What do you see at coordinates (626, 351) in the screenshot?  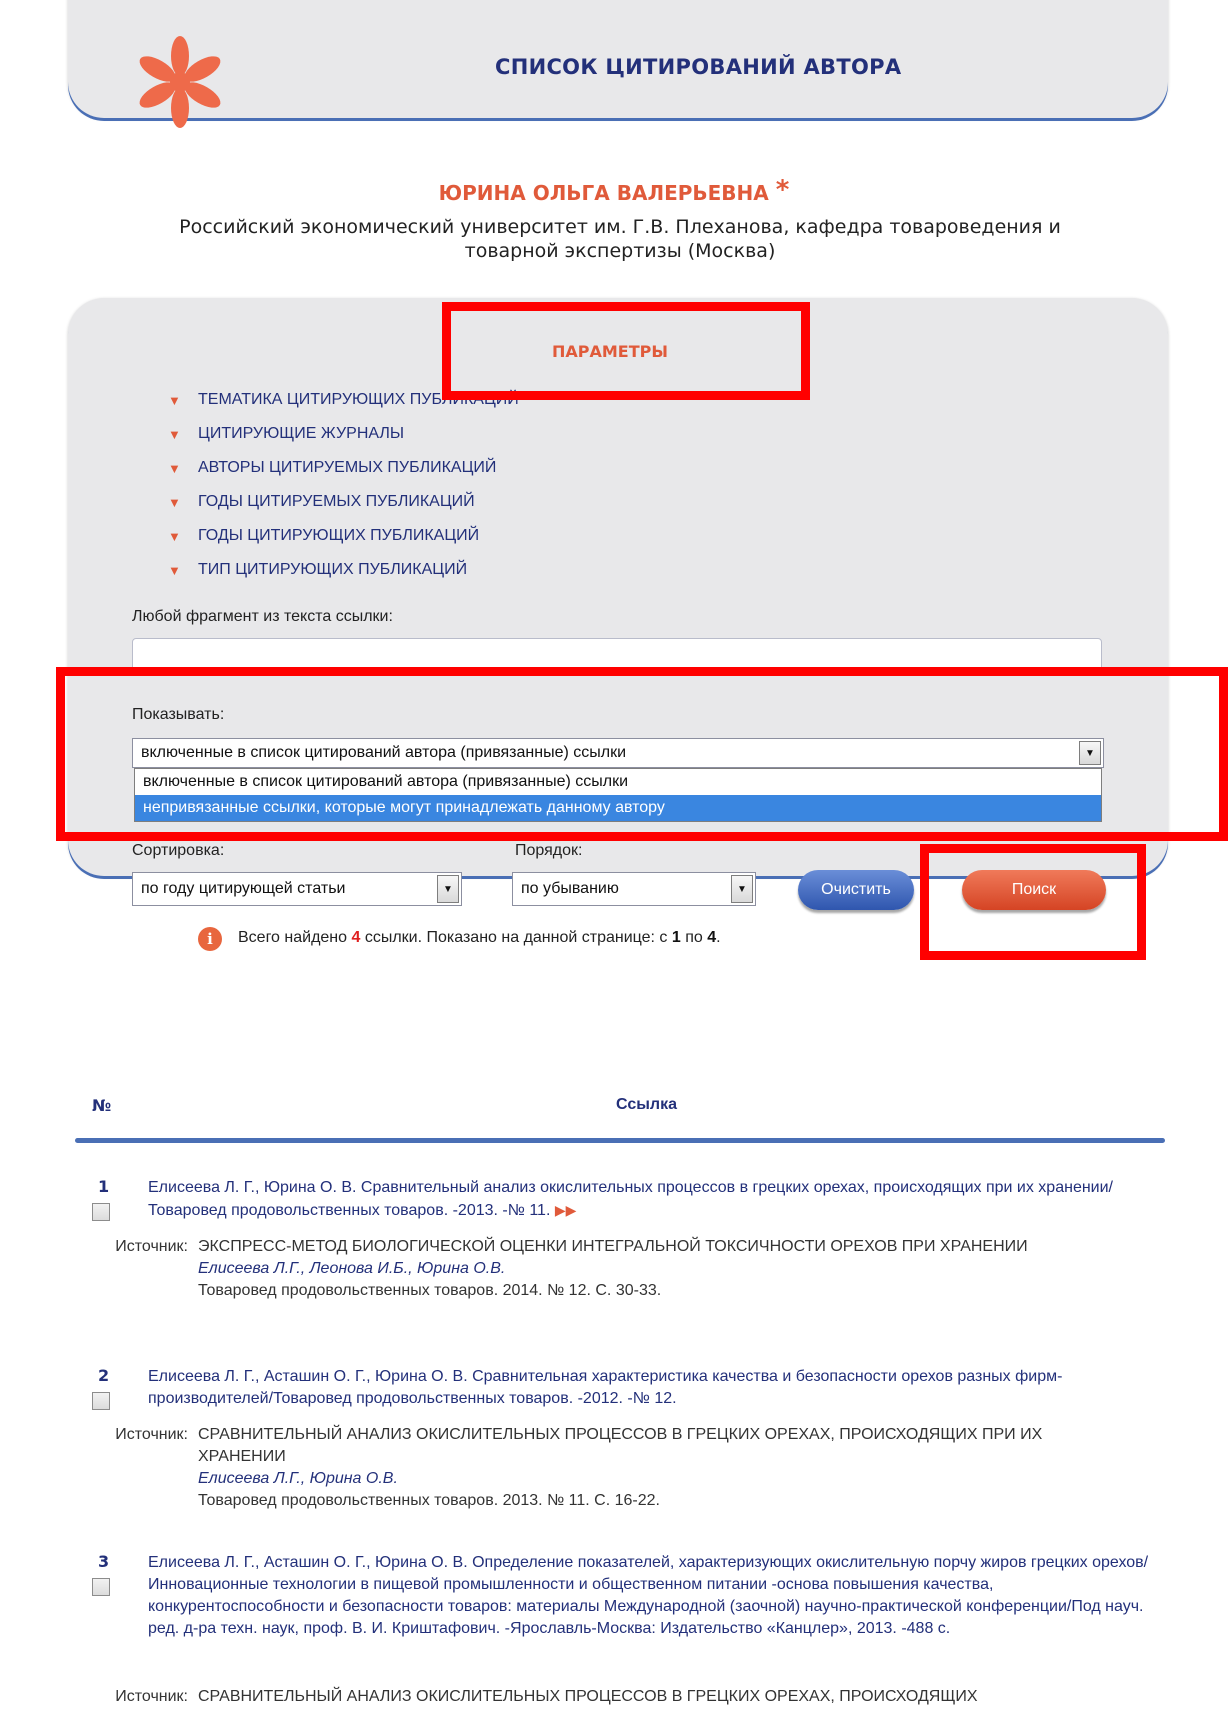 I see `highlight-box-parameters` at bounding box center [626, 351].